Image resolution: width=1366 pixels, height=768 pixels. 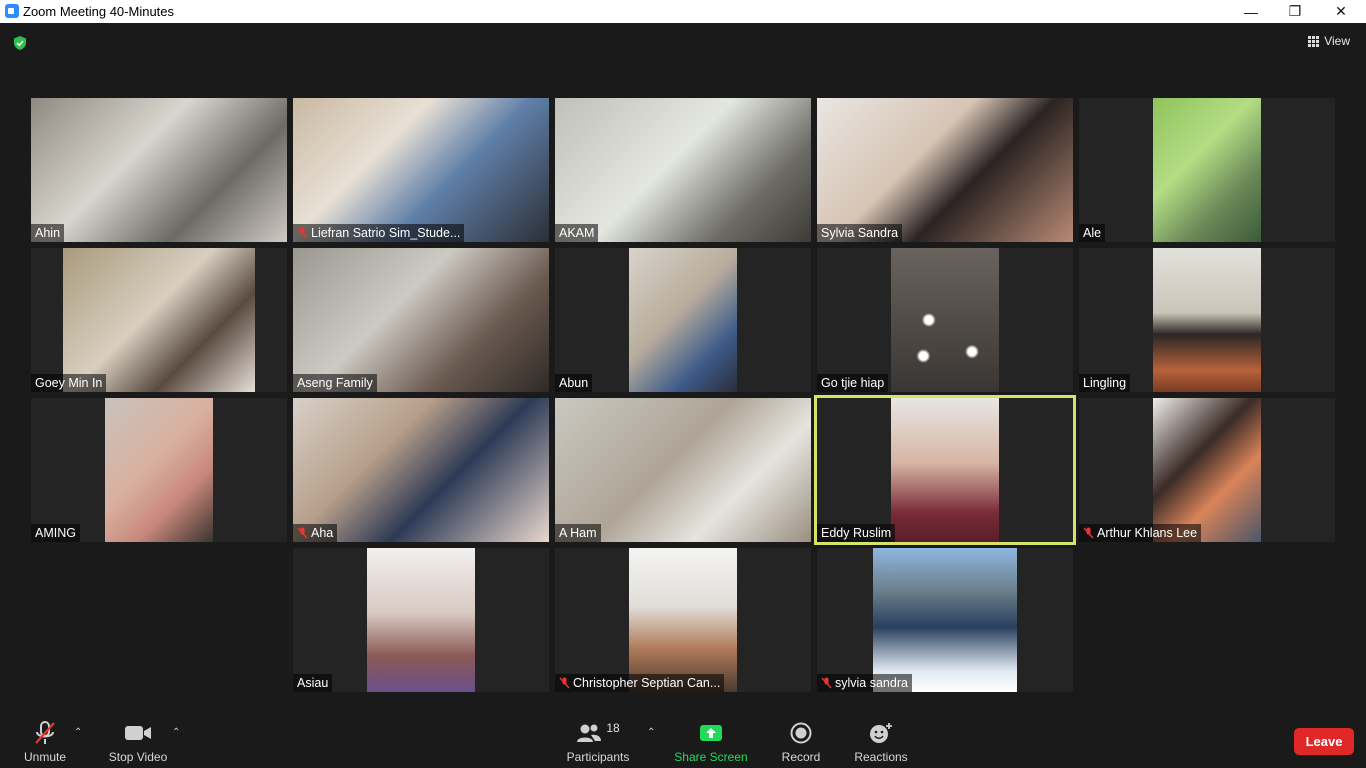 I want to click on audio-options-caret: ⌃, so click(x=78, y=732).